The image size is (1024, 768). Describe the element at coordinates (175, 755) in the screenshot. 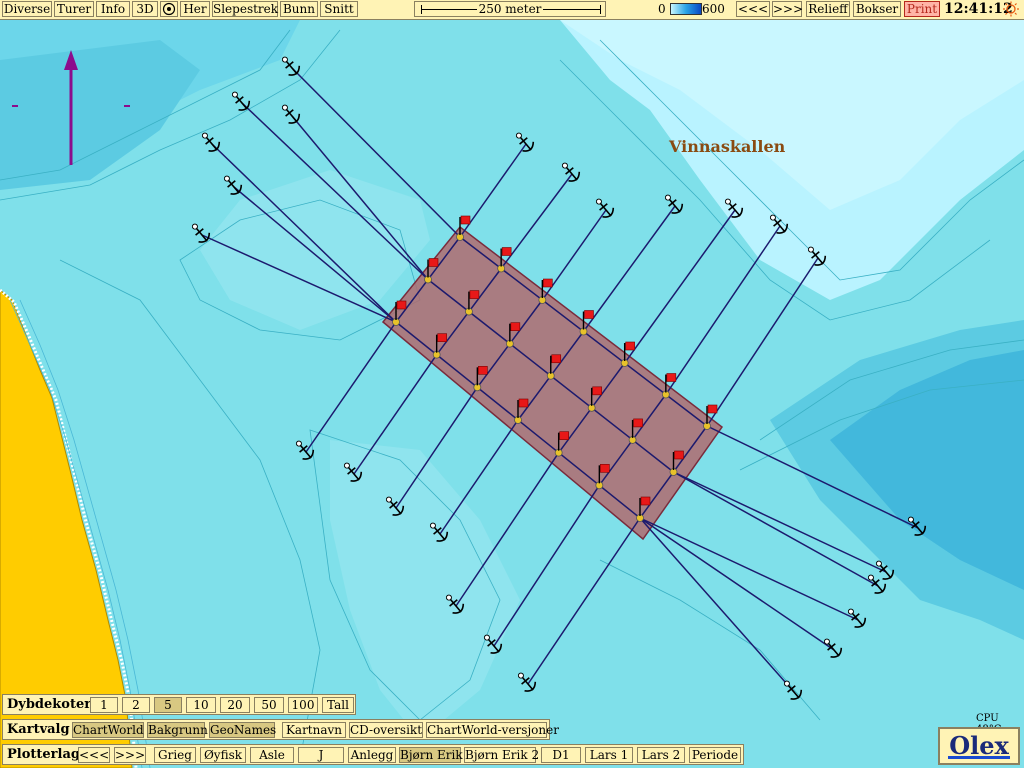

I see `layer-grieg: Grieg` at that location.